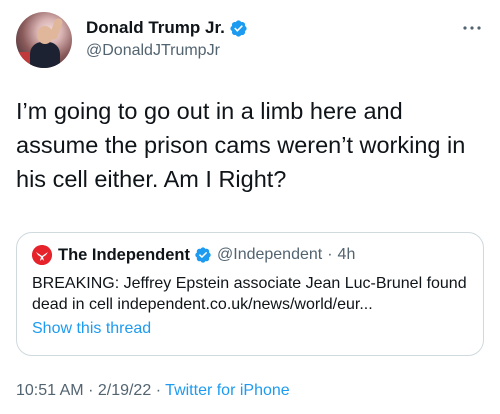 This screenshot has height=414, width=500. Describe the element at coordinates (44, 40) in the screenshot. I see `author-avatar` at that location.